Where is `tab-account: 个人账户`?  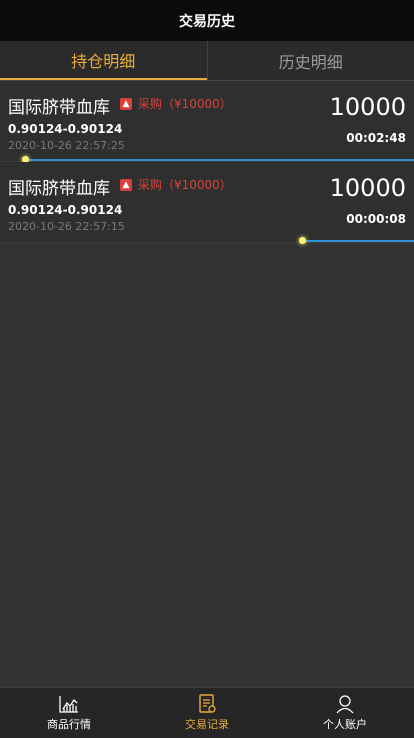
tab-account: 个人账户 is located at coordinates (345, 713).